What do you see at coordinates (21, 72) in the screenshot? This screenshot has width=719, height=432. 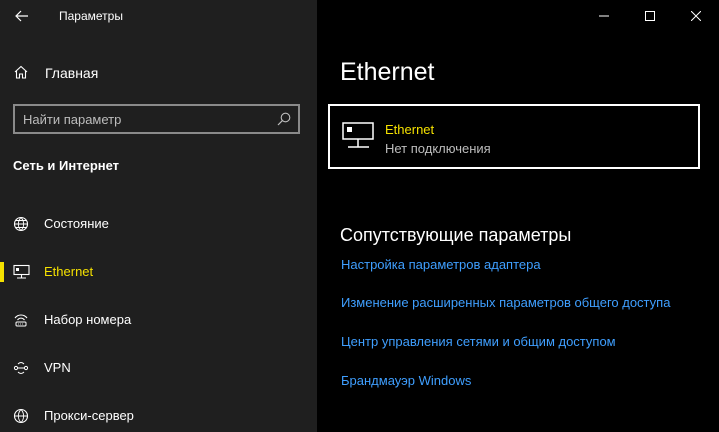 I see `home-icon` at bounding box center [21, 72].